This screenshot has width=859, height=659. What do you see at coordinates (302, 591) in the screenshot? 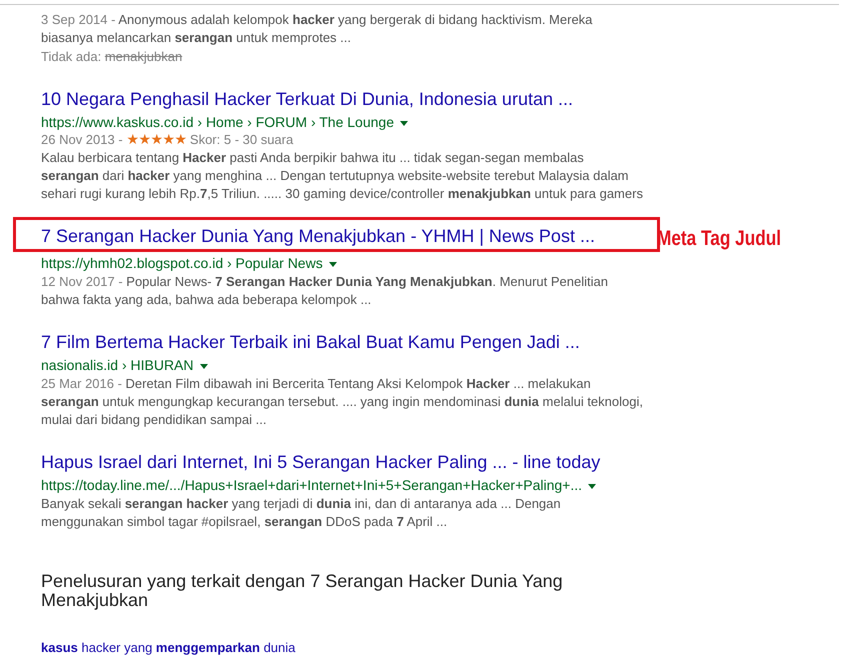
I see `related-heading: Penelusuran yang terkait dengan 7 Serangan Hacker Dunia Yang Menakjubkan` at bounding box center [302, 591].